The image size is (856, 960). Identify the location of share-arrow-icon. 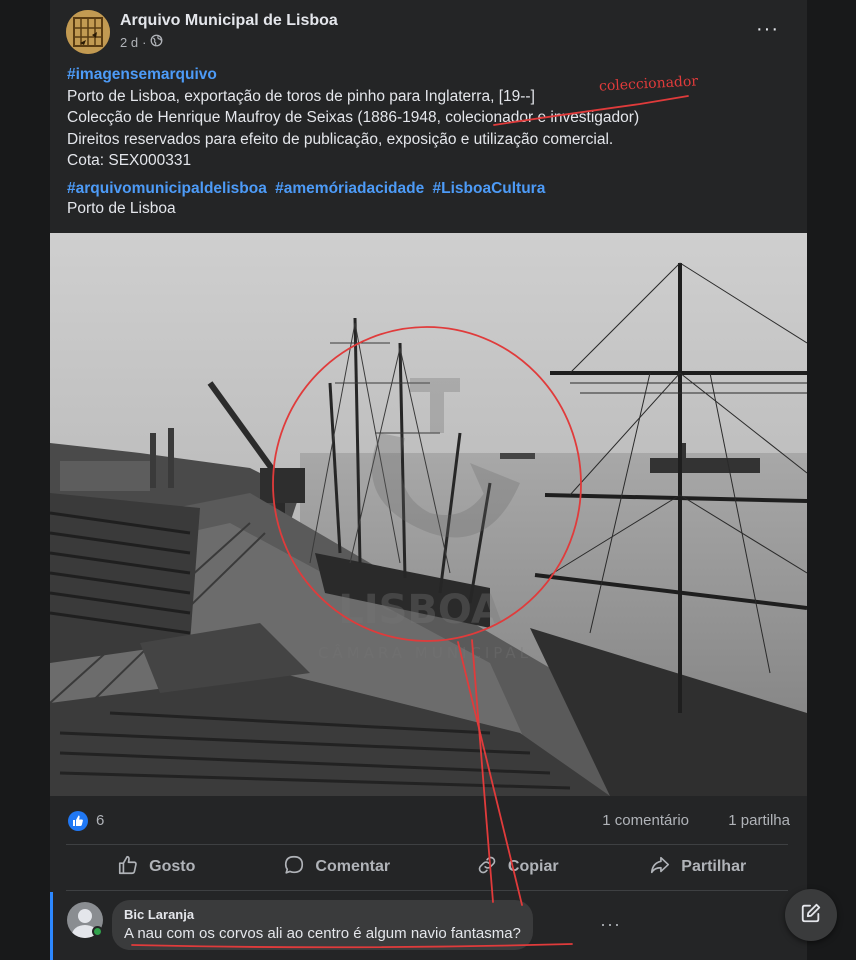
(660, 867).